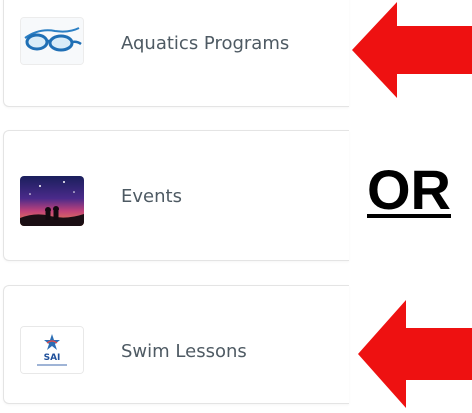  I want to click on card-label: Swim Lessons, so click(184, 351).